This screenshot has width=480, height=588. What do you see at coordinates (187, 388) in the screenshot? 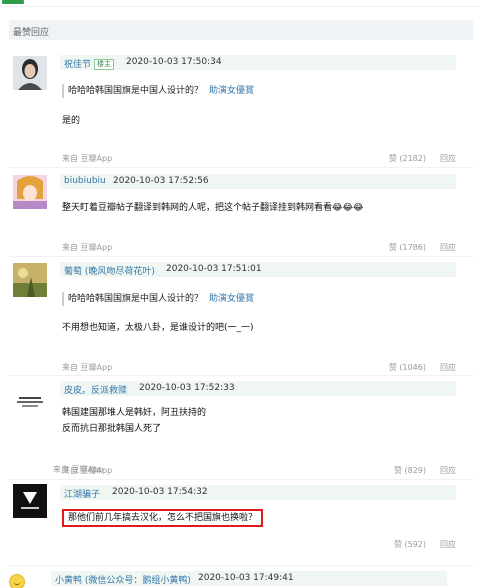
I see `timestamp: 2020-10-03 17:52:33` at bounding box center [187, 388].